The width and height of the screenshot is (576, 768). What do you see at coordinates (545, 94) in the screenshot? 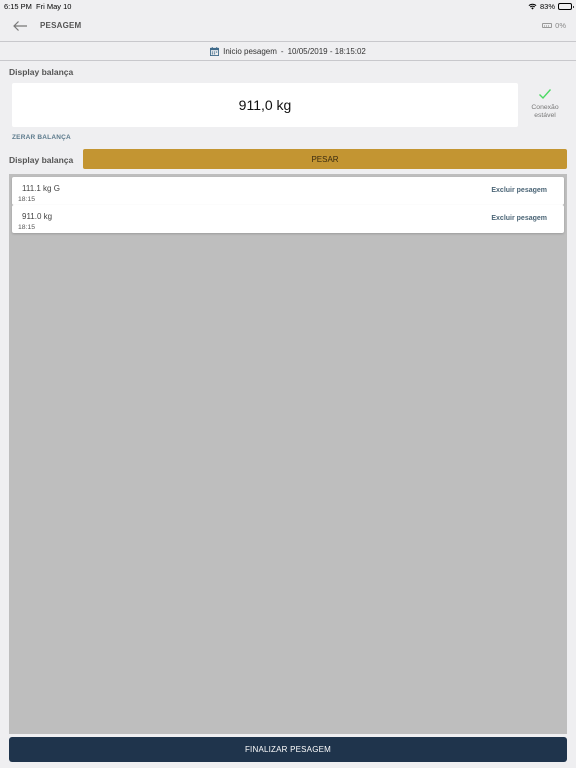
I see `check-icon` at bounding box center [545, 94].